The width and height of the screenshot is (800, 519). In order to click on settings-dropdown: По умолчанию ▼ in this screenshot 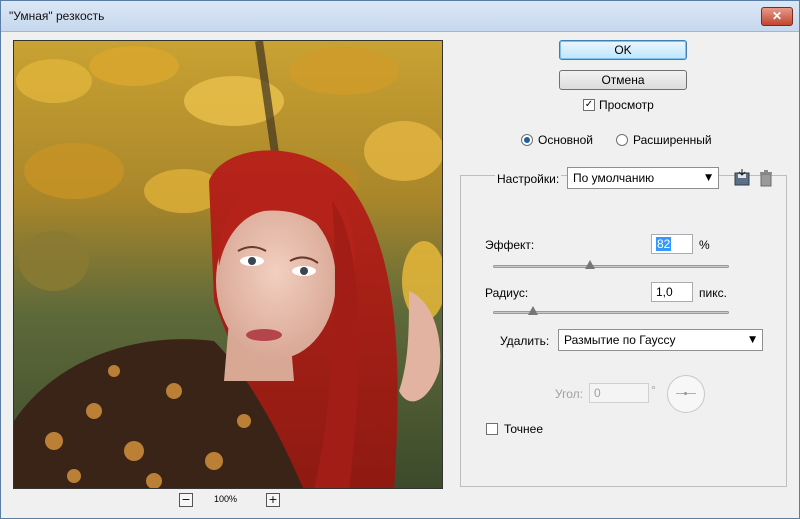, I will do `click(643, 178)`.